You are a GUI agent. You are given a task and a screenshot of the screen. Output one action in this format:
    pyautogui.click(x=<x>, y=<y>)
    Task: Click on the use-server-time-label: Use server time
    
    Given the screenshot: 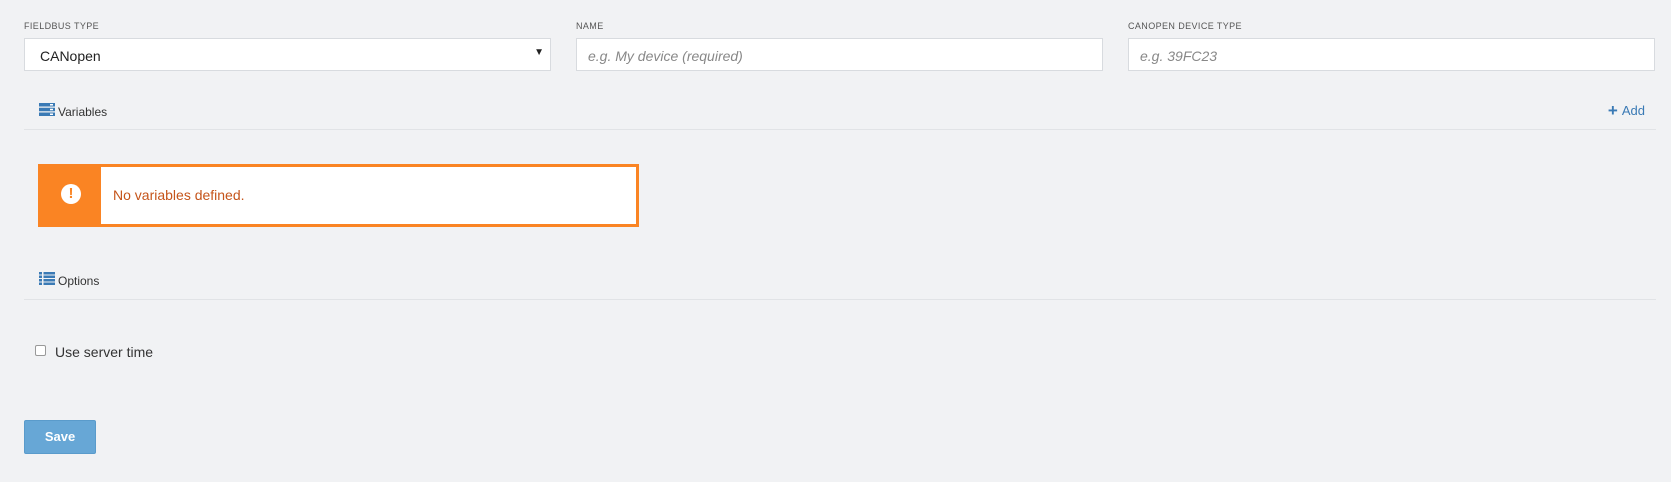 What is the action you would take?
    pyautogui.click(x=104, y=352)
    